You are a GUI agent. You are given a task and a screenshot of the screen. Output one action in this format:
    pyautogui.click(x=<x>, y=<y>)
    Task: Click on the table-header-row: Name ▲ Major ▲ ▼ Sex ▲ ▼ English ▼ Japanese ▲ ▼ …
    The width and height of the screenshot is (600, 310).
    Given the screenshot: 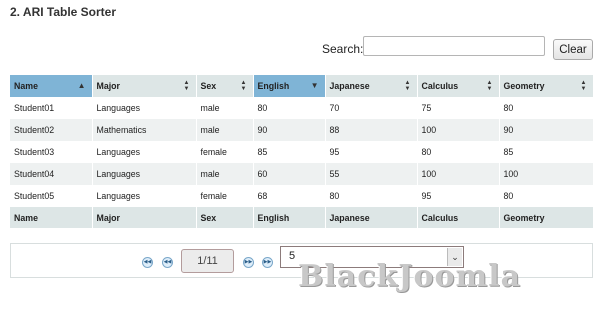 What is the action you would take?
    pyautogui.click(x=302, y=86)
    